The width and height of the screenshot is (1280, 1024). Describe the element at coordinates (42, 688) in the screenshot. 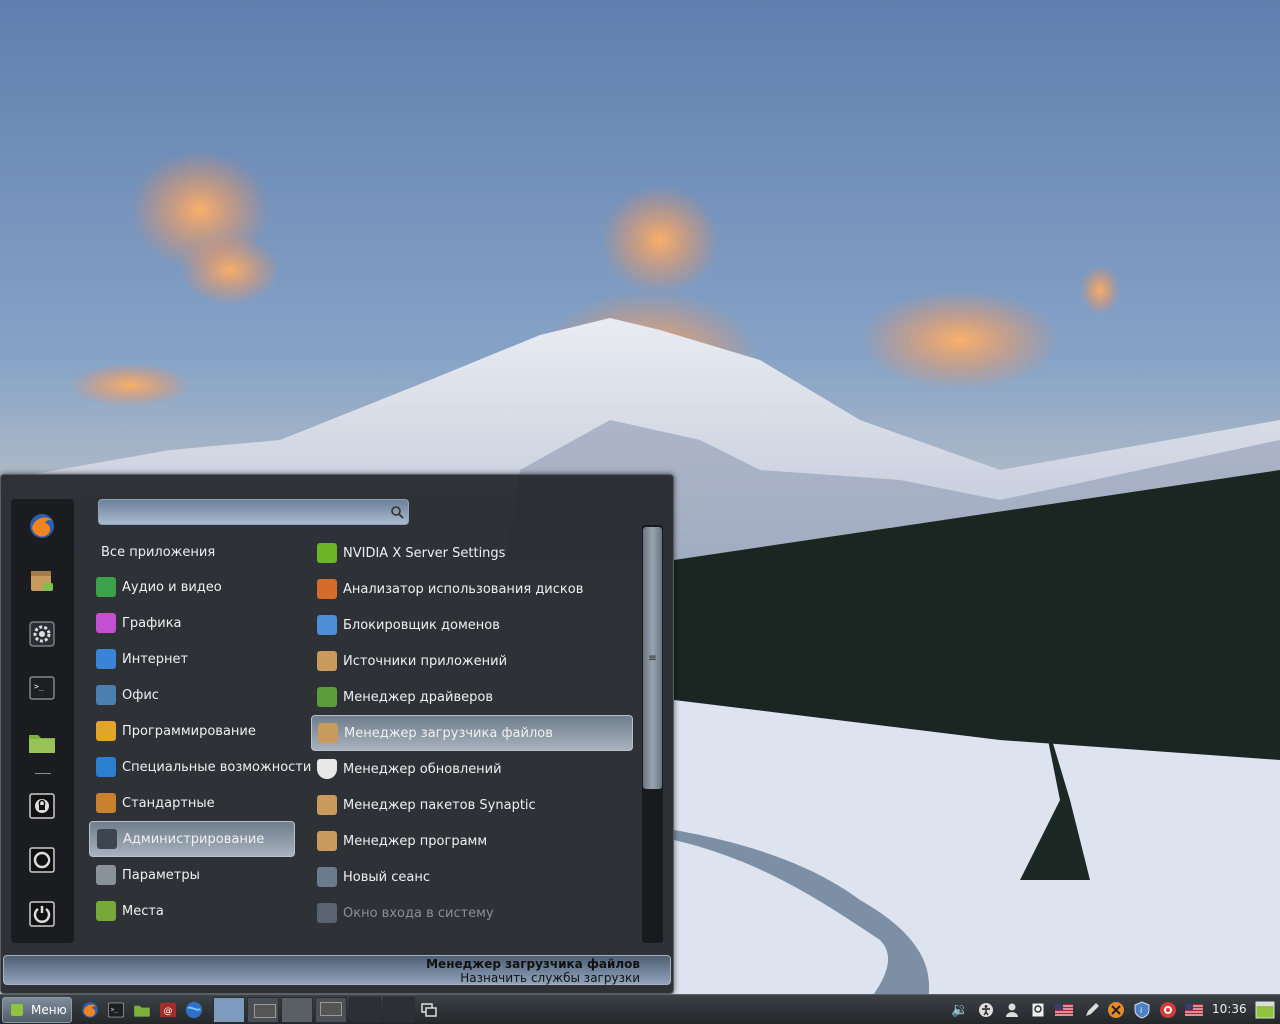

I see `terminal-icon: >_` at that location.